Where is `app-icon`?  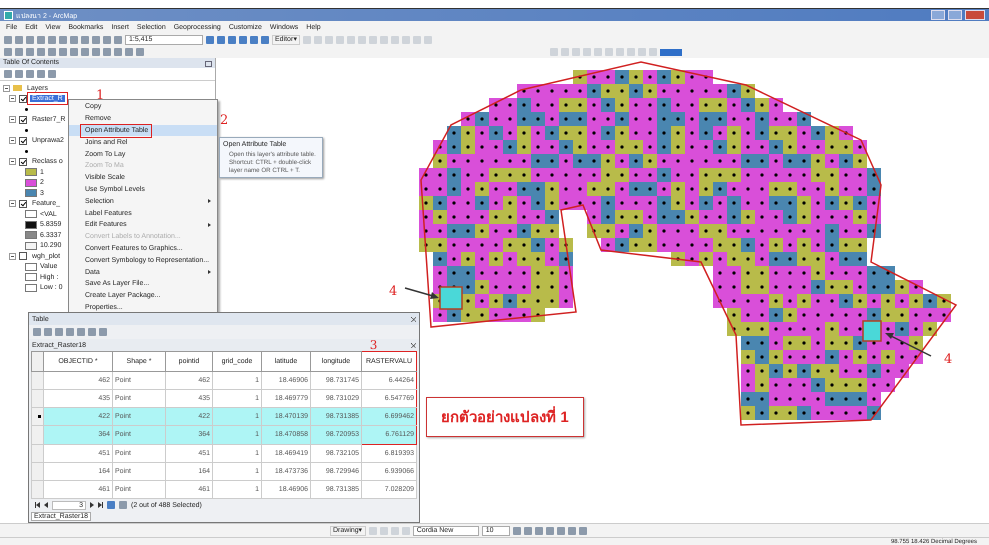
app-icon is located at coordinates (8, 15).